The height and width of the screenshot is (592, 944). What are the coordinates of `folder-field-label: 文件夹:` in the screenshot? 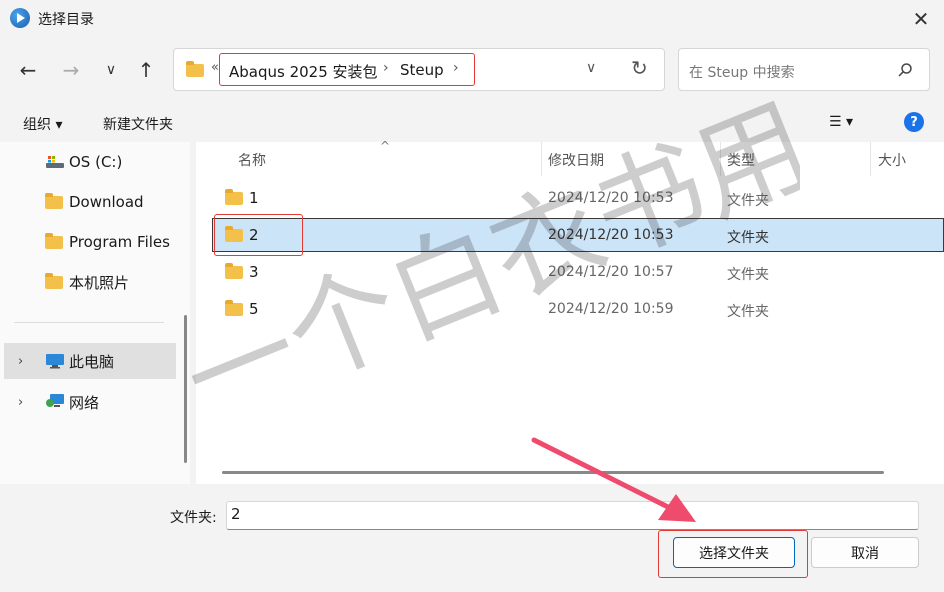 It's located at (193, 518).